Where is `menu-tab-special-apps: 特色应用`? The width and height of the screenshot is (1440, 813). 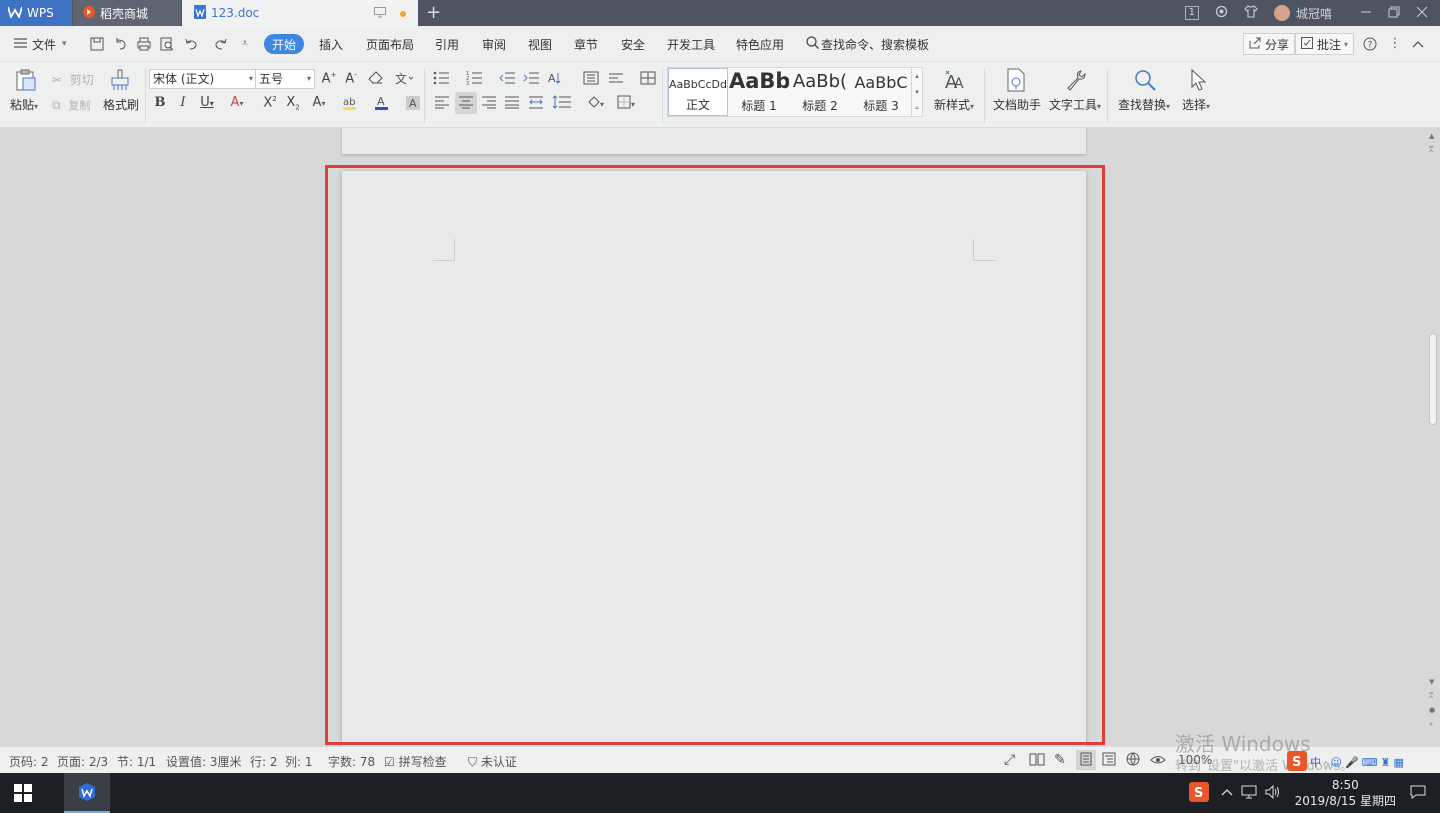 menu-tab-special-apps: 特色应用 is located at coordinates (760, 44).